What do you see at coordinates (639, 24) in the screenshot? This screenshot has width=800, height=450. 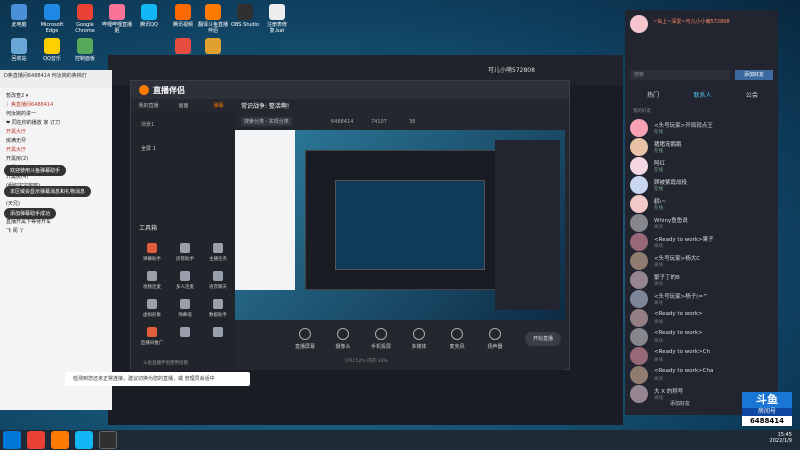 I see `user-avatar` at bounding box center [639, 24].